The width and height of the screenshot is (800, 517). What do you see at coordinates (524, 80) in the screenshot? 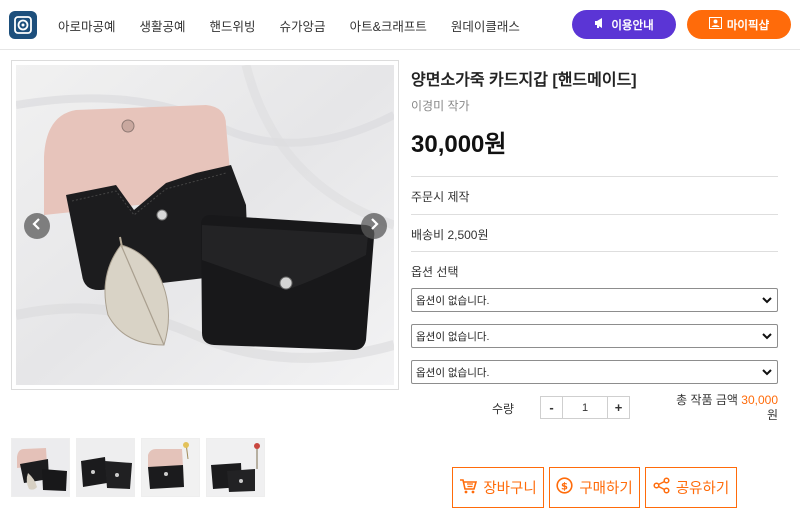
I see `product-title: 양면소가죽 카드지갑 [핸드메이드]` at bounding box center [524, 80].